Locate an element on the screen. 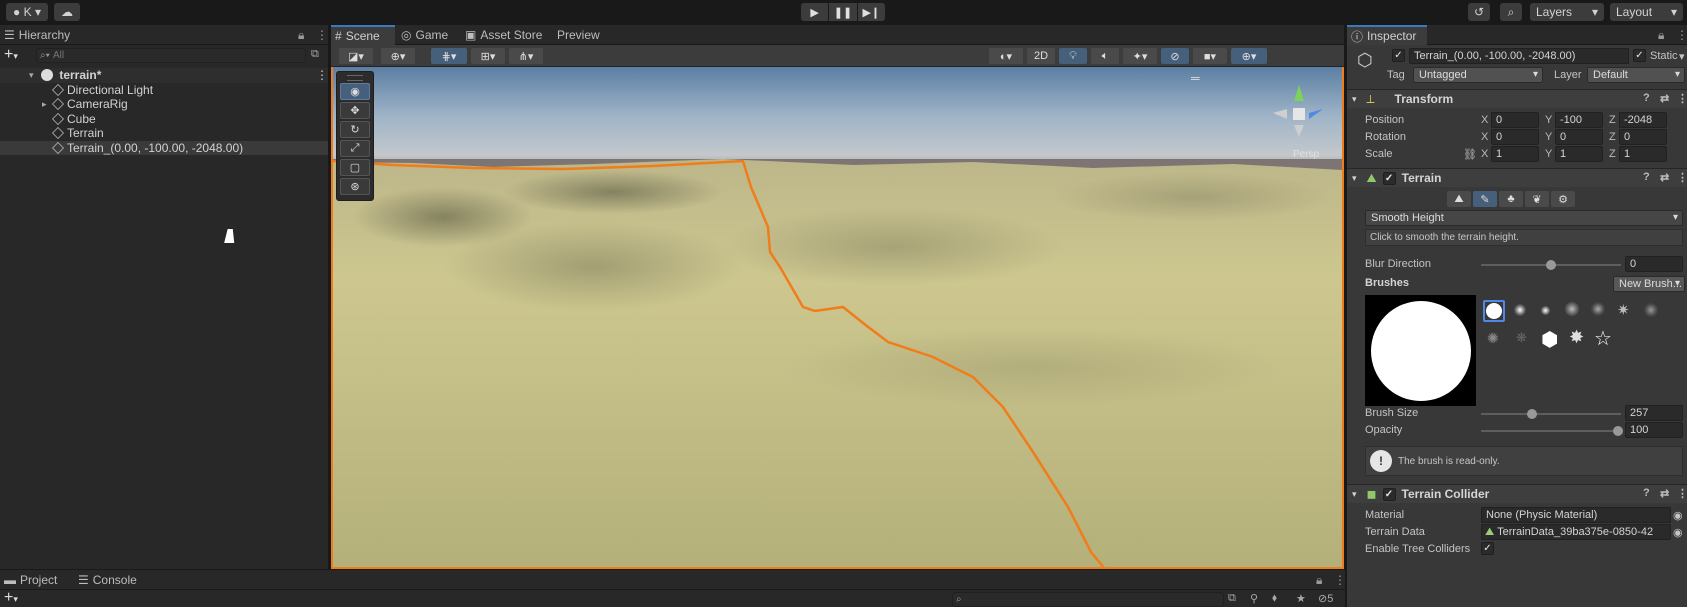 This screenshot has height=607, width=1687. brush-item: ❋ is located at coordinates (1521, 338).